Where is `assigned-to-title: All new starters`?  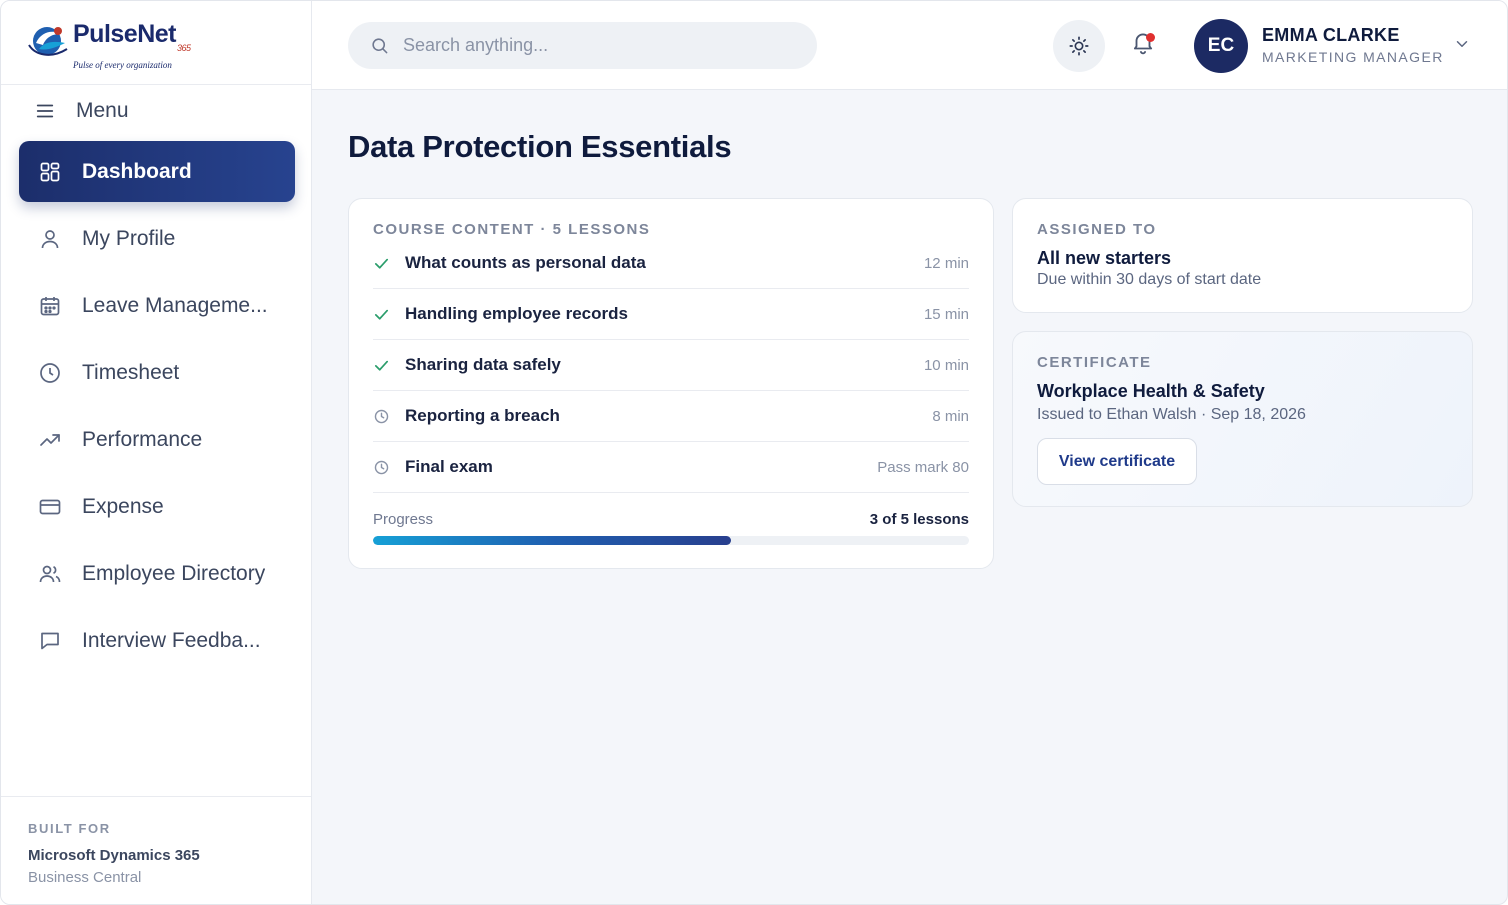 assigned-to-title: All new starters is located at coordinates (1104, 258).